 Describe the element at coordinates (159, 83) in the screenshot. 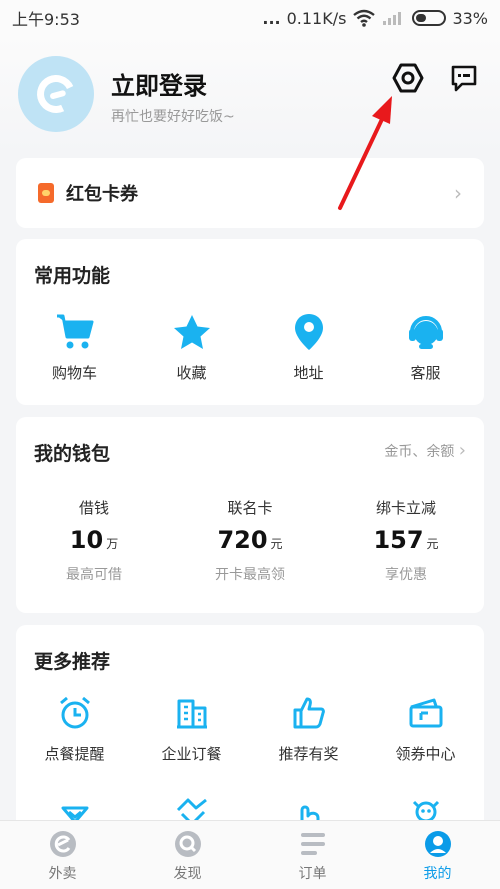

I see `login-title: 立即登录` at that location.